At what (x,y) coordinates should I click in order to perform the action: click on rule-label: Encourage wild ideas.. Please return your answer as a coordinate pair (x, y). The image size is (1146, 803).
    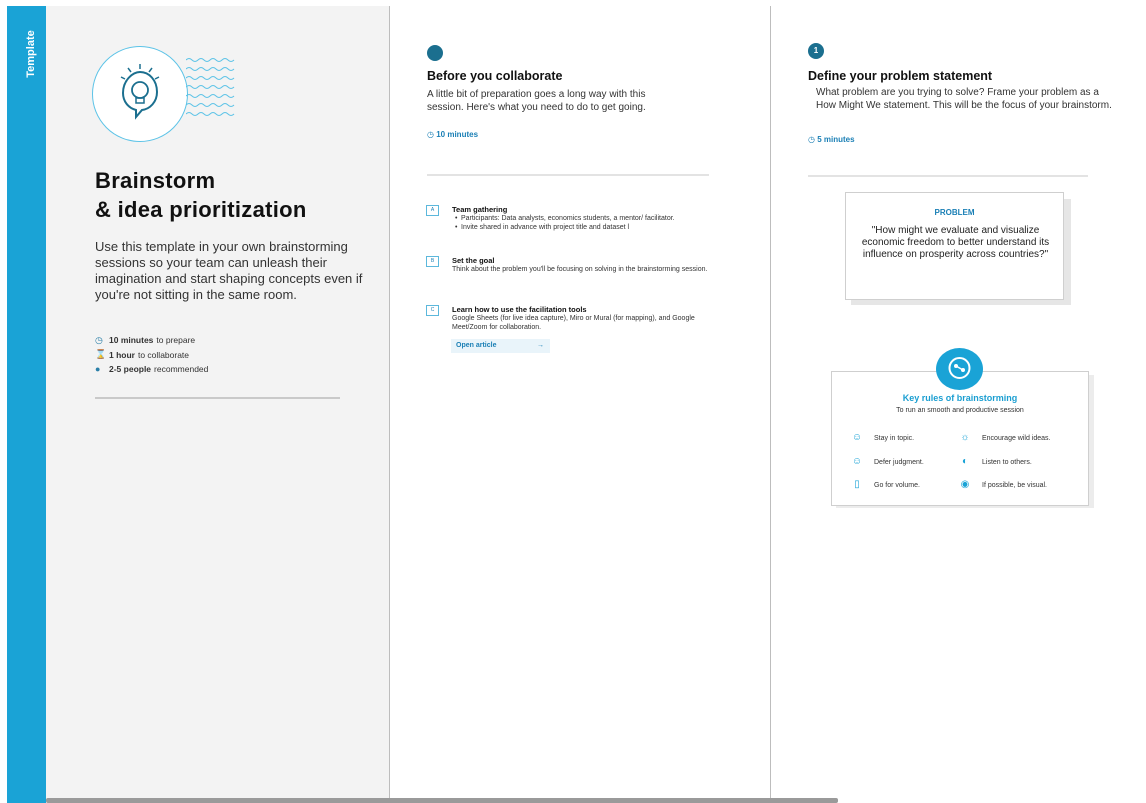
    Looking at the image, I should click on (1016, 438).